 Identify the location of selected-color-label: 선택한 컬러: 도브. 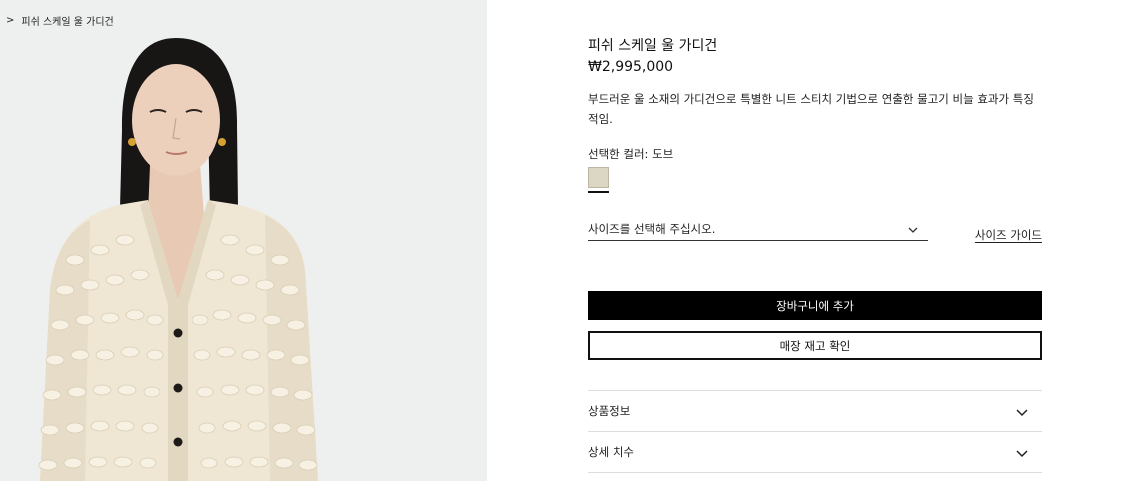
(631, 154).